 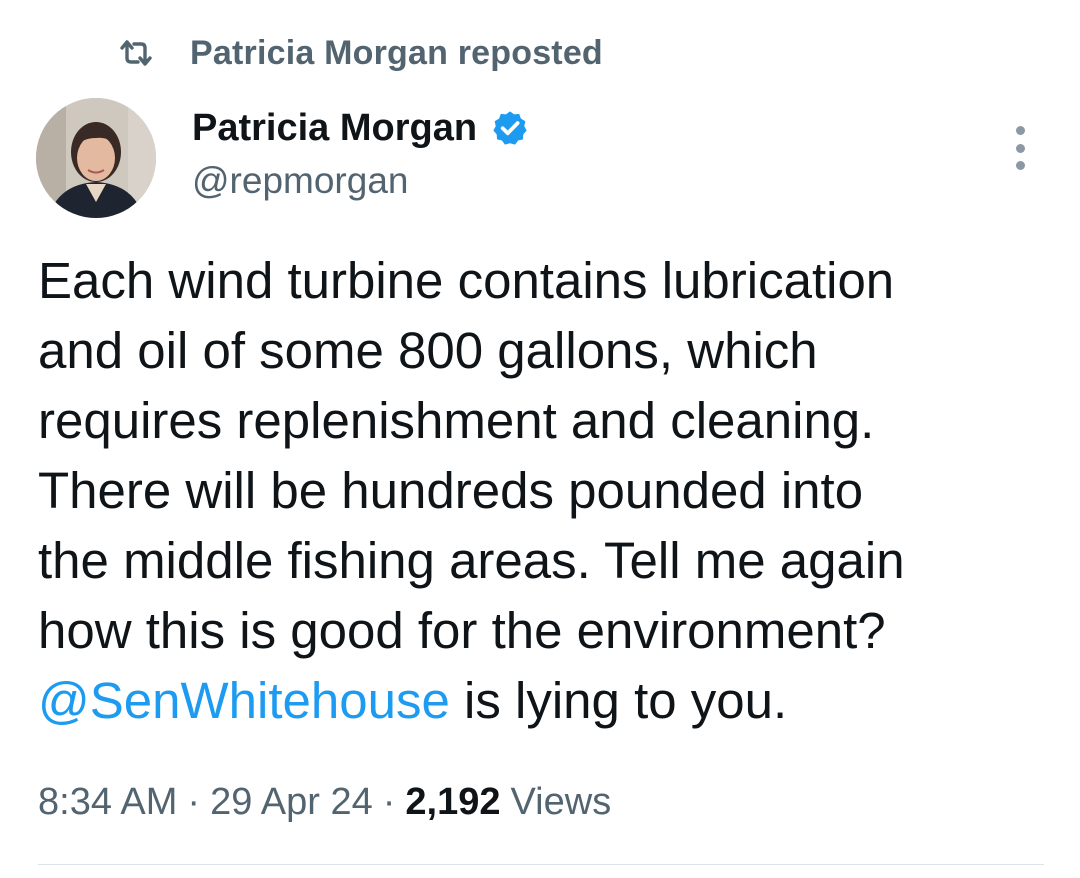 What do you see at coordinates (456, 420) in the screenshot?
I see `tweet-text-line: requires replenishment and cleaning.` at bounding box center [456, 420].